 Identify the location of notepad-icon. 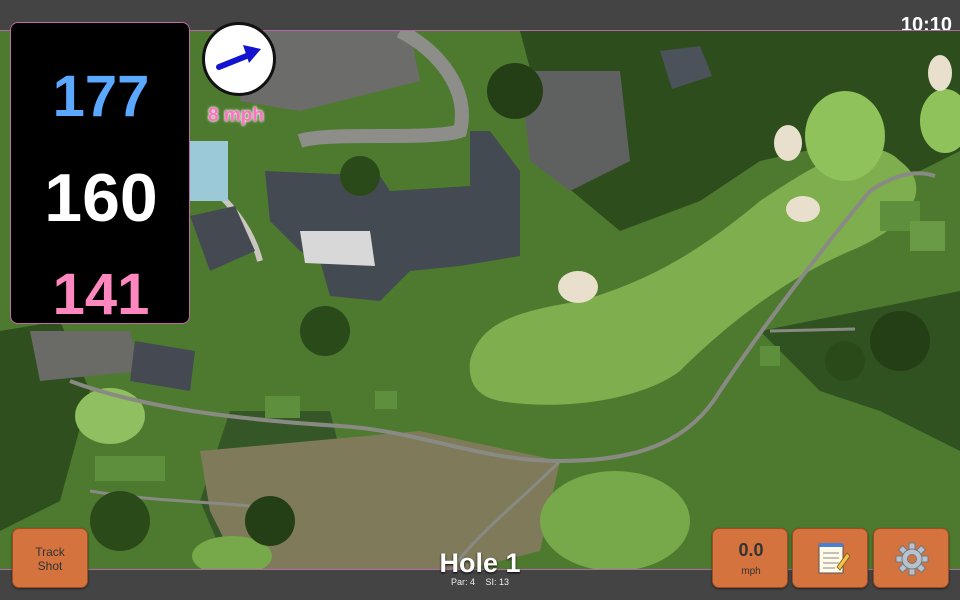
(834, 558).